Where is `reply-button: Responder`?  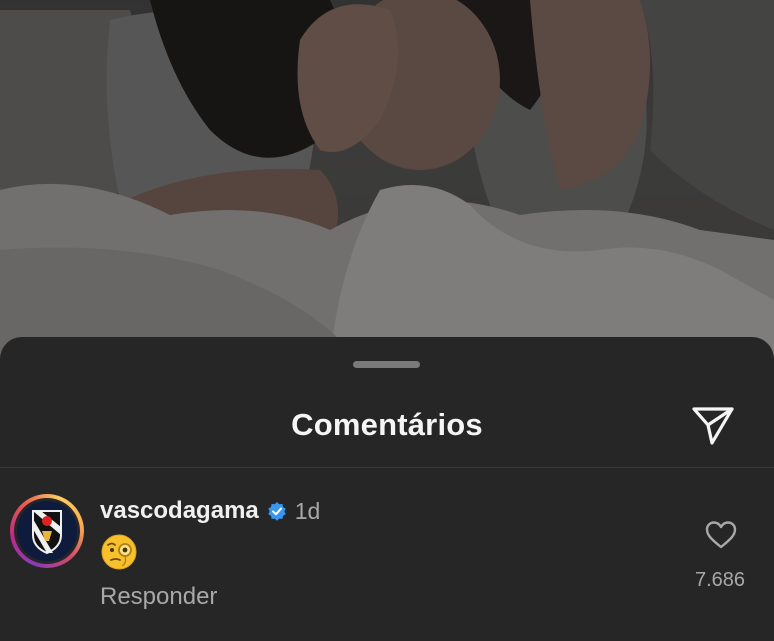
reply-button: Responder is located at coordinates (158, 597).